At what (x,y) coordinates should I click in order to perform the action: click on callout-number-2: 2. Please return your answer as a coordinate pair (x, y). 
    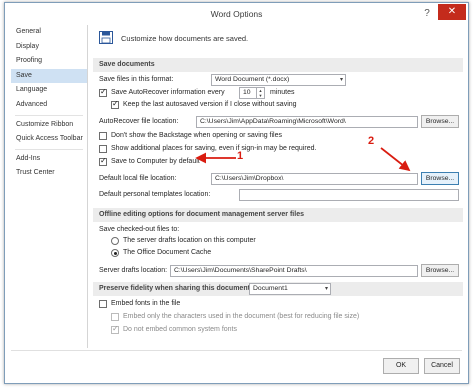
    Looking at the image, I should click on (371, 141).